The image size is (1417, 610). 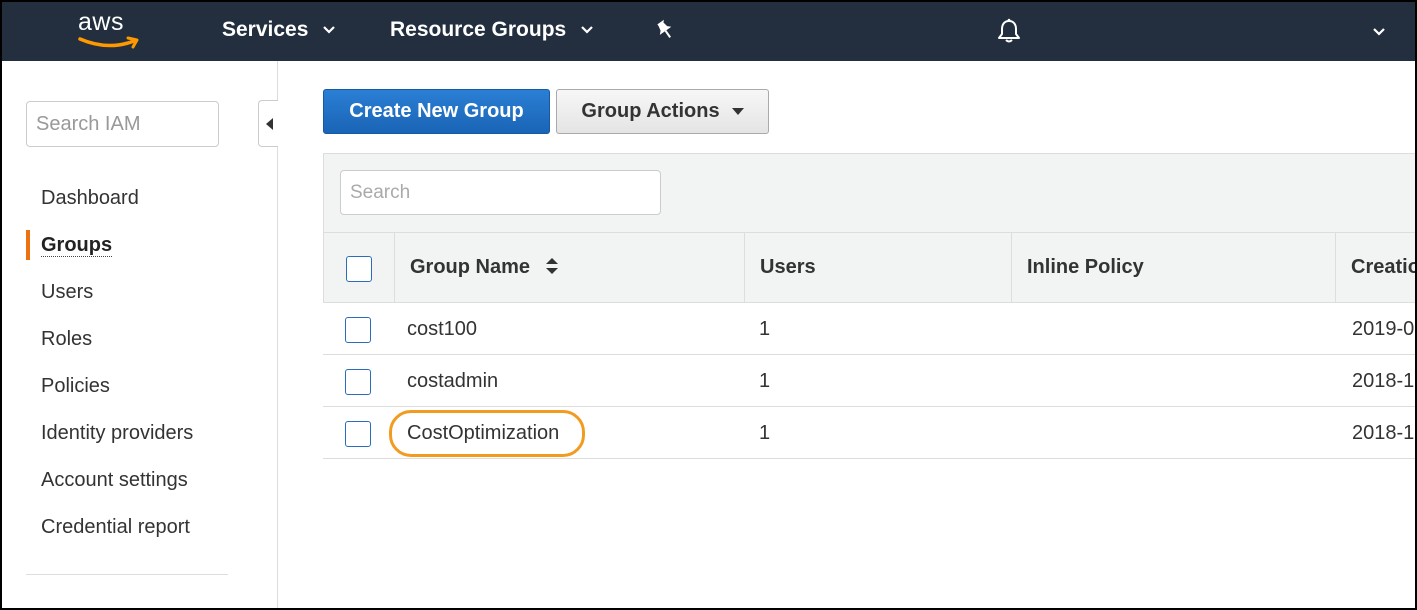 What do you see at coordinates (115, 527) in the screenshot?
I see `sidebar-item-label: Credential report` at bounding box center [115, 527].